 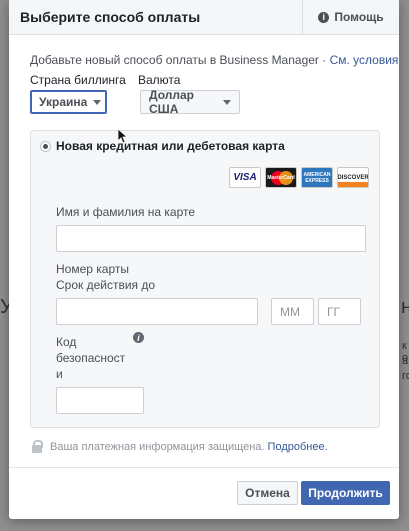 I want to click on continue-button: Продолжить, so click(x=345, y=493).